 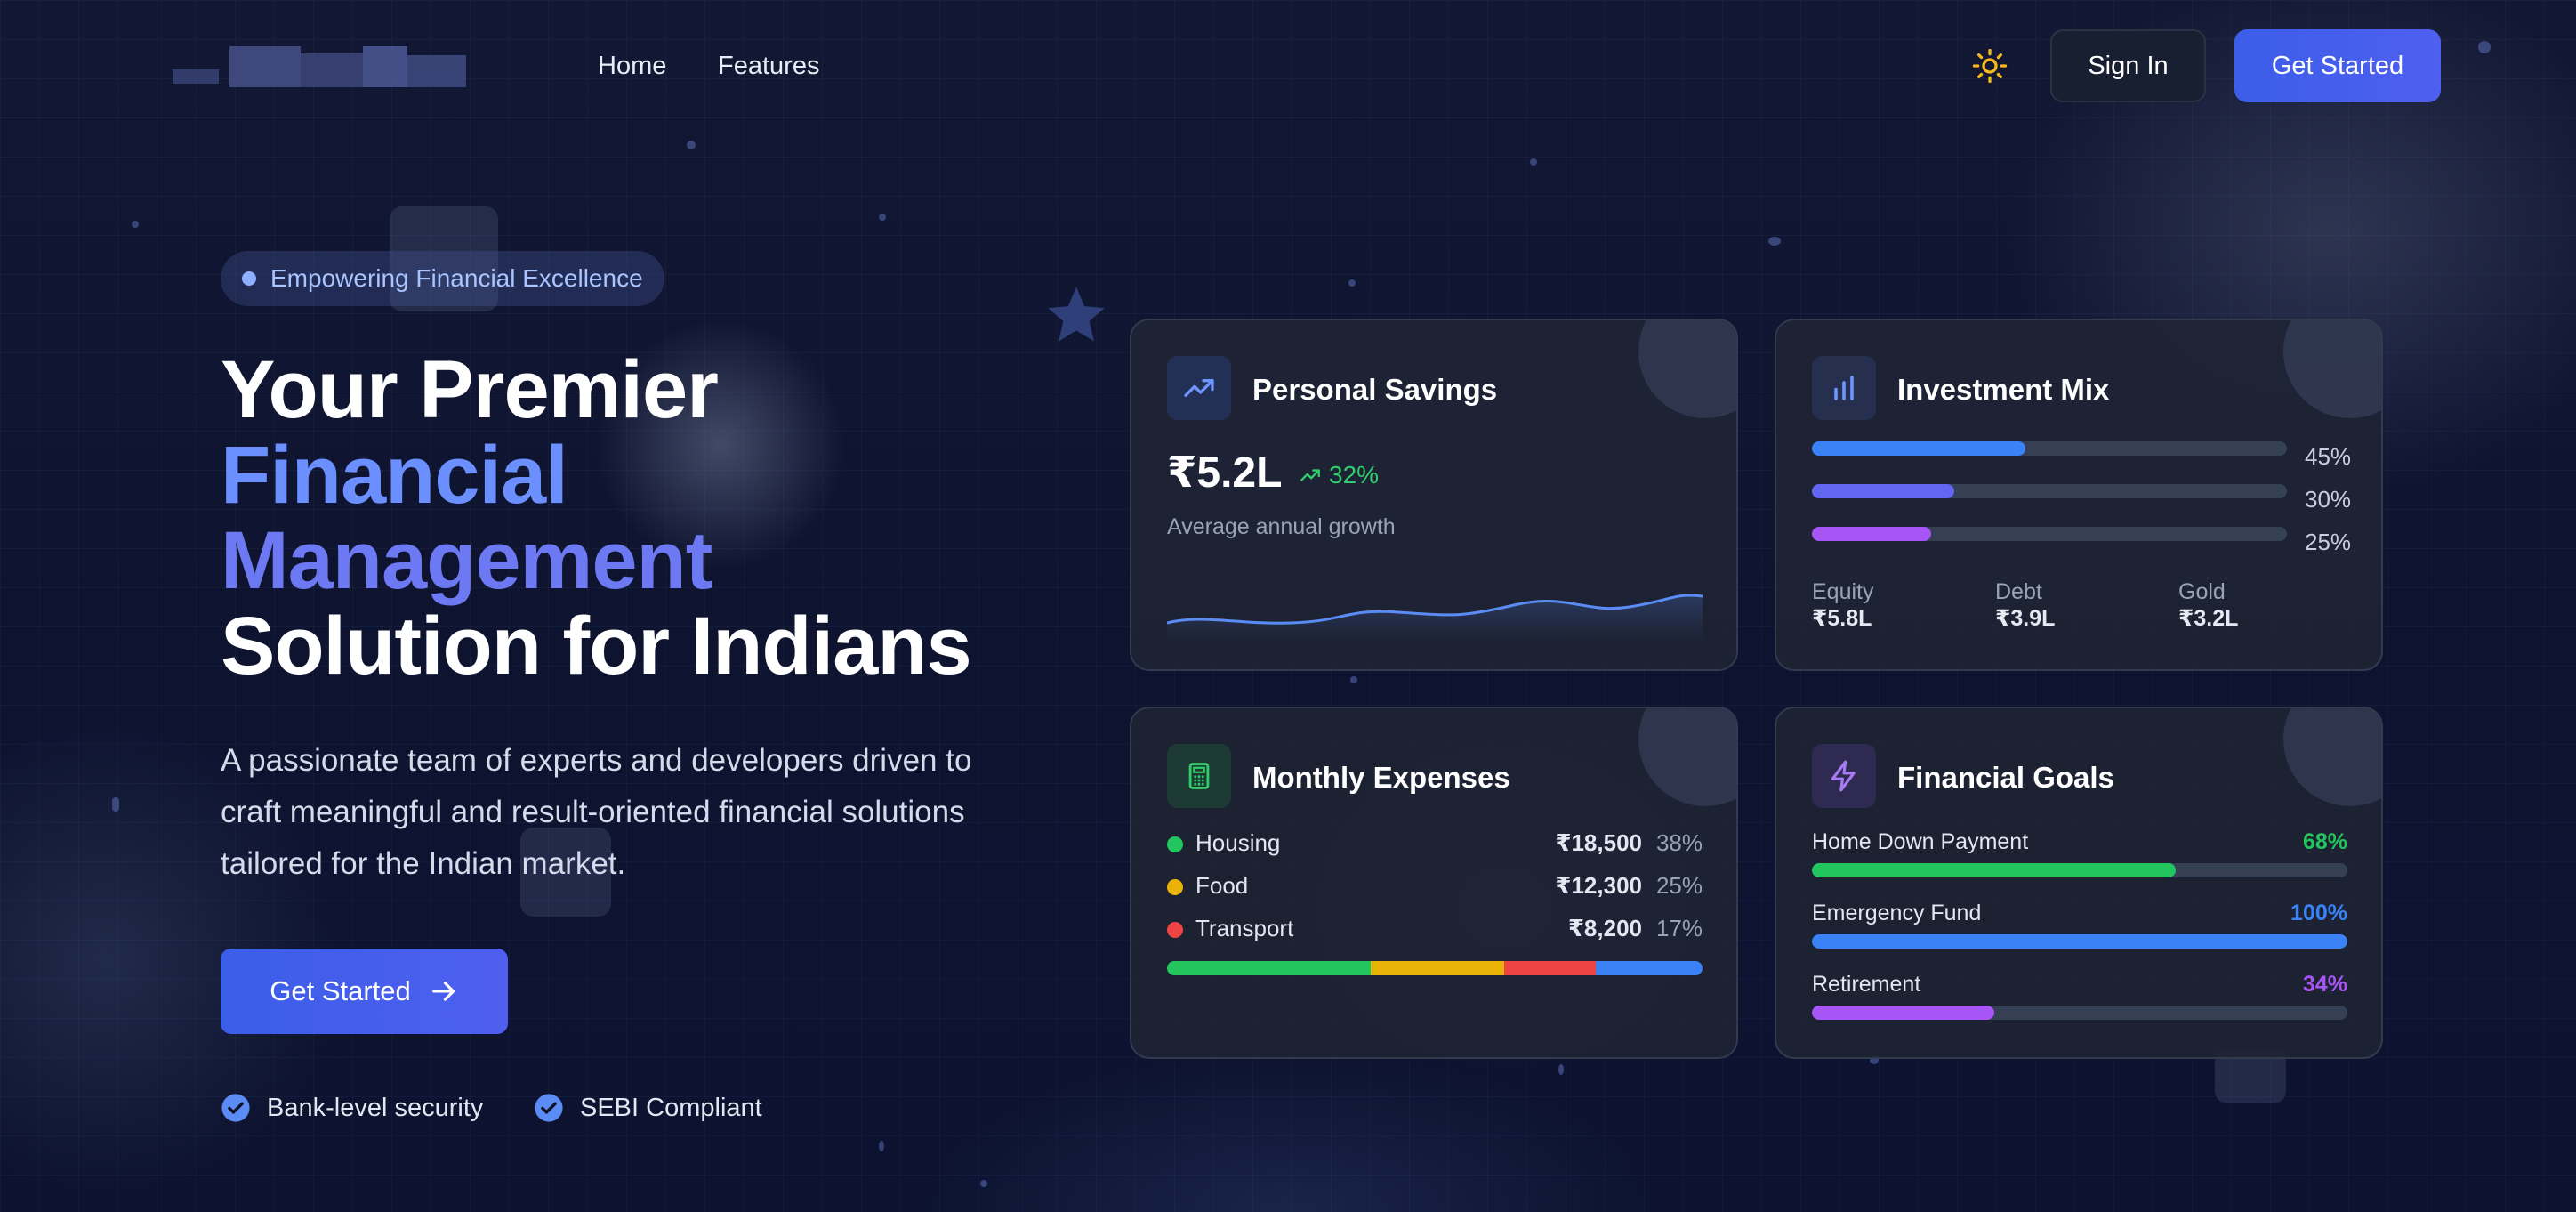 I want to click on card-title: Investment Mix, so click(x=2003, y=390).